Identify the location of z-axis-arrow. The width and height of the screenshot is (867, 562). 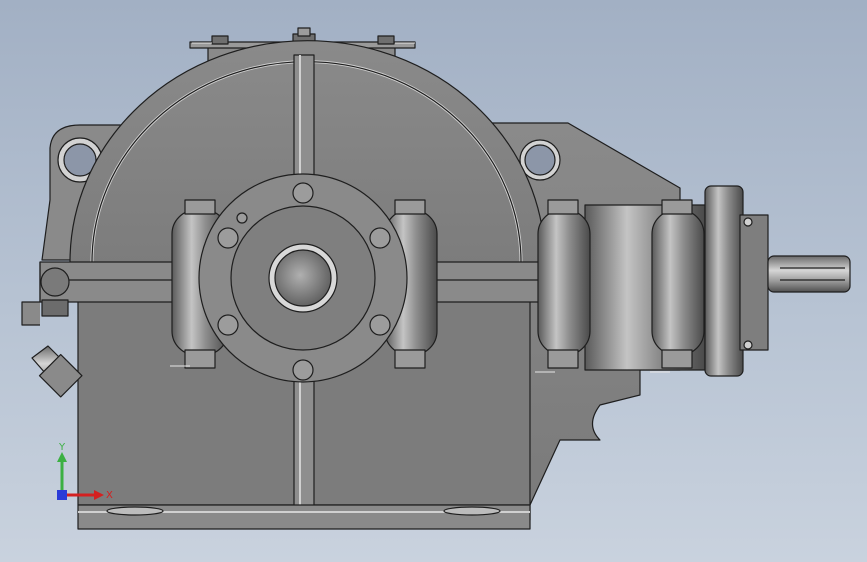
(62, 495).